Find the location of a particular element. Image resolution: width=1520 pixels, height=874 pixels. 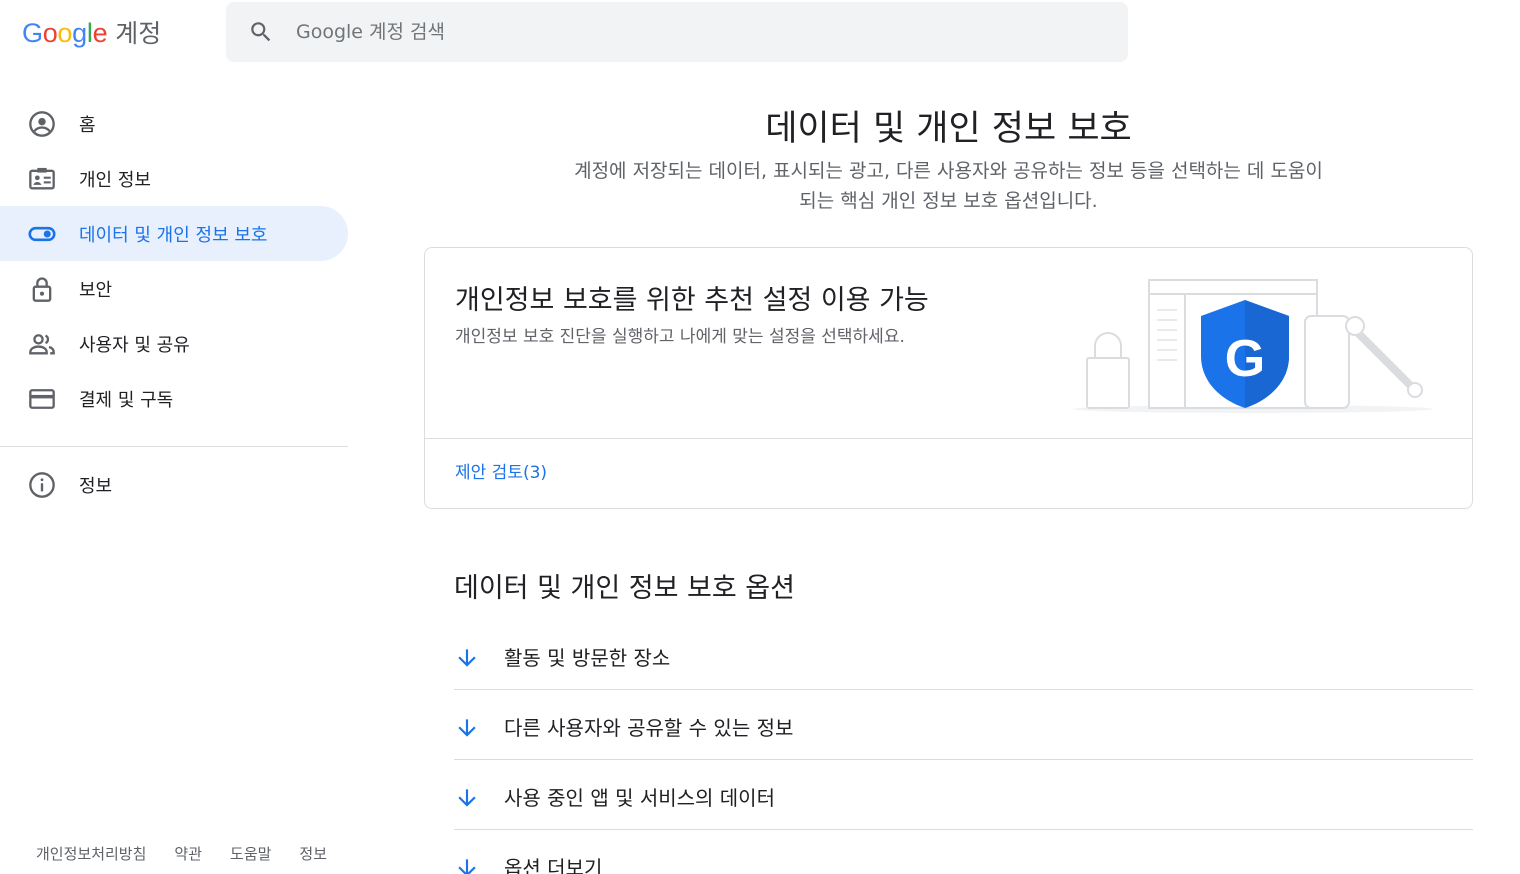

info-icon is located at coordinates (42, 485).